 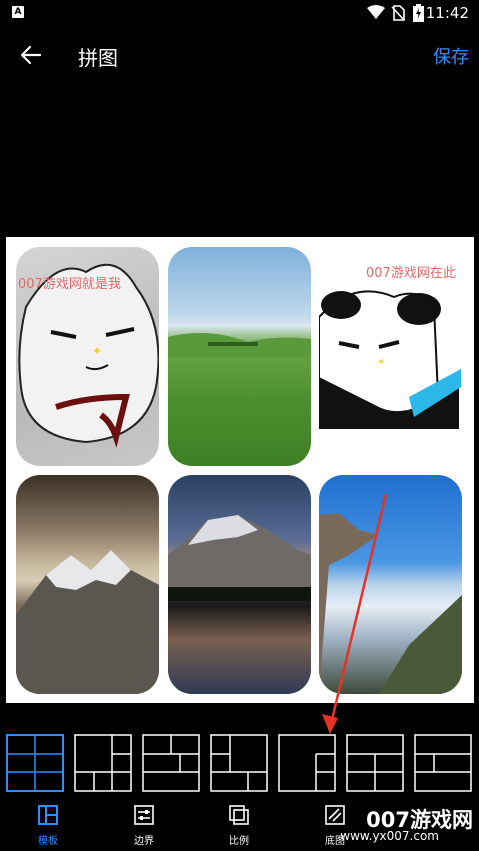 What do you see at coordinates (144, 815) in the screenshot?
I see `border-icon` at bounding box center [144, 815].